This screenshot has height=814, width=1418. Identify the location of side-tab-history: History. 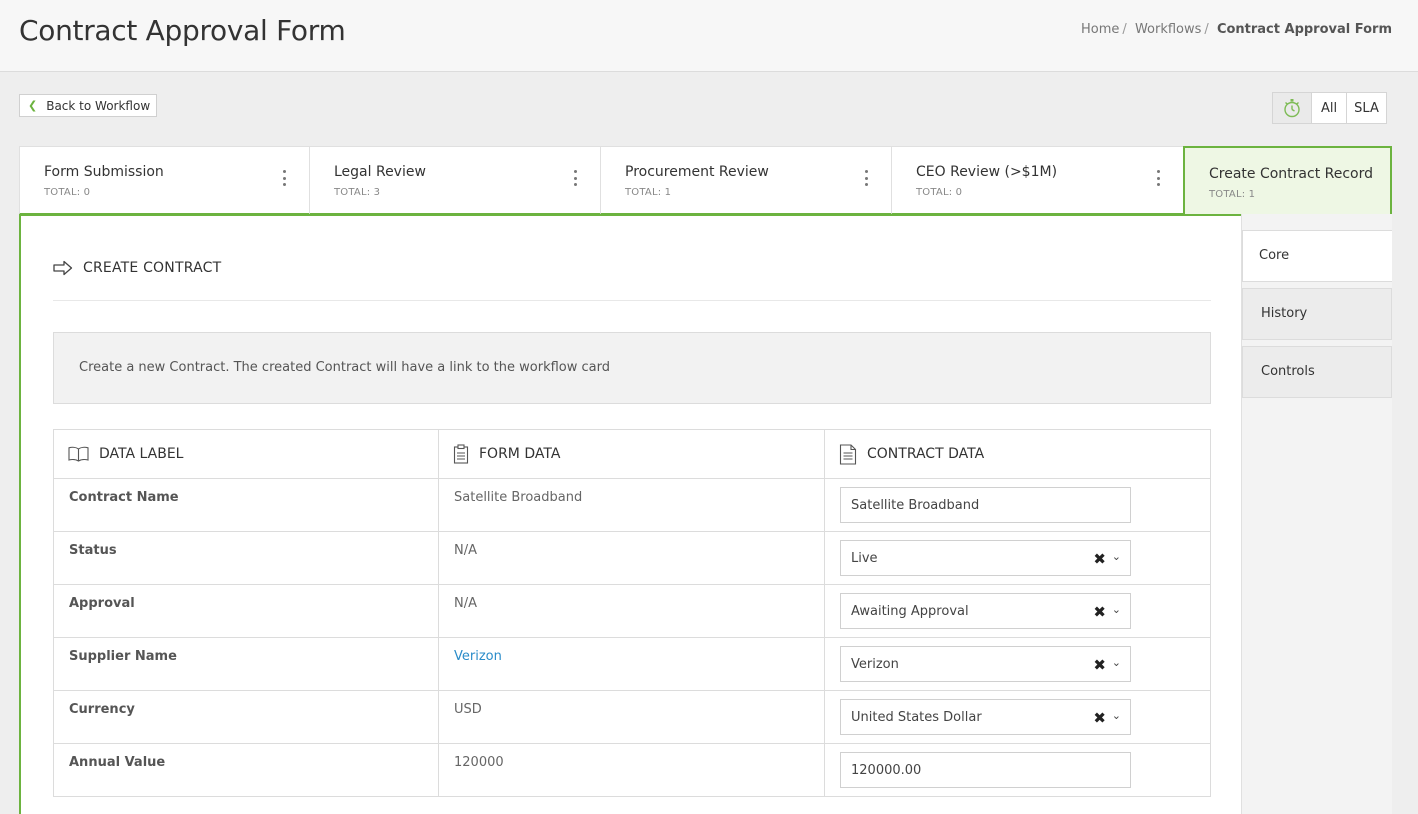
(1317, 314).